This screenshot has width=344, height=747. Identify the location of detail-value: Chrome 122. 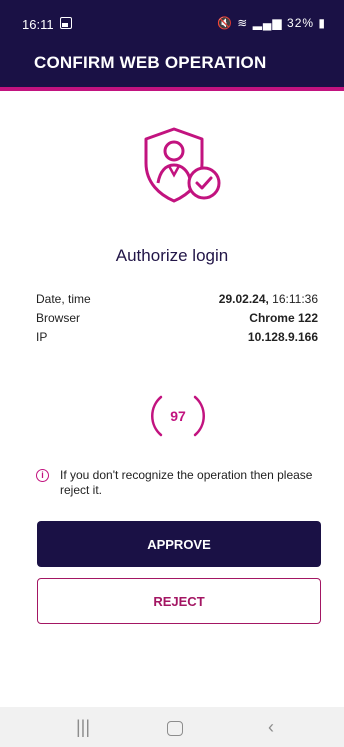
(283, 318).